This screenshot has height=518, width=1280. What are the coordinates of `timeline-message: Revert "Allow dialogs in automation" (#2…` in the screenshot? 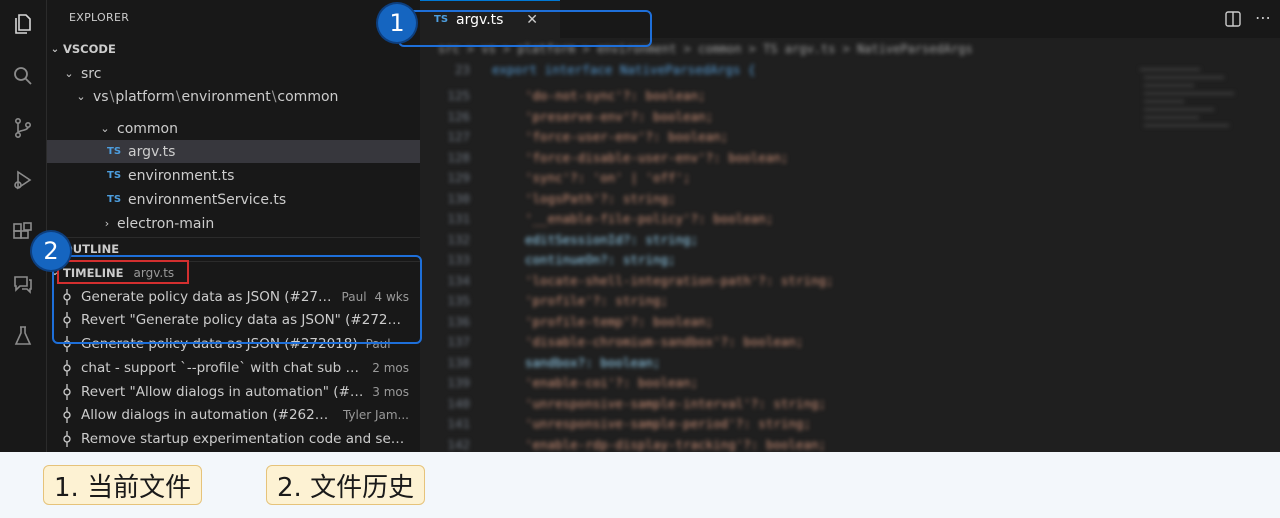 It's located at (223, 391).